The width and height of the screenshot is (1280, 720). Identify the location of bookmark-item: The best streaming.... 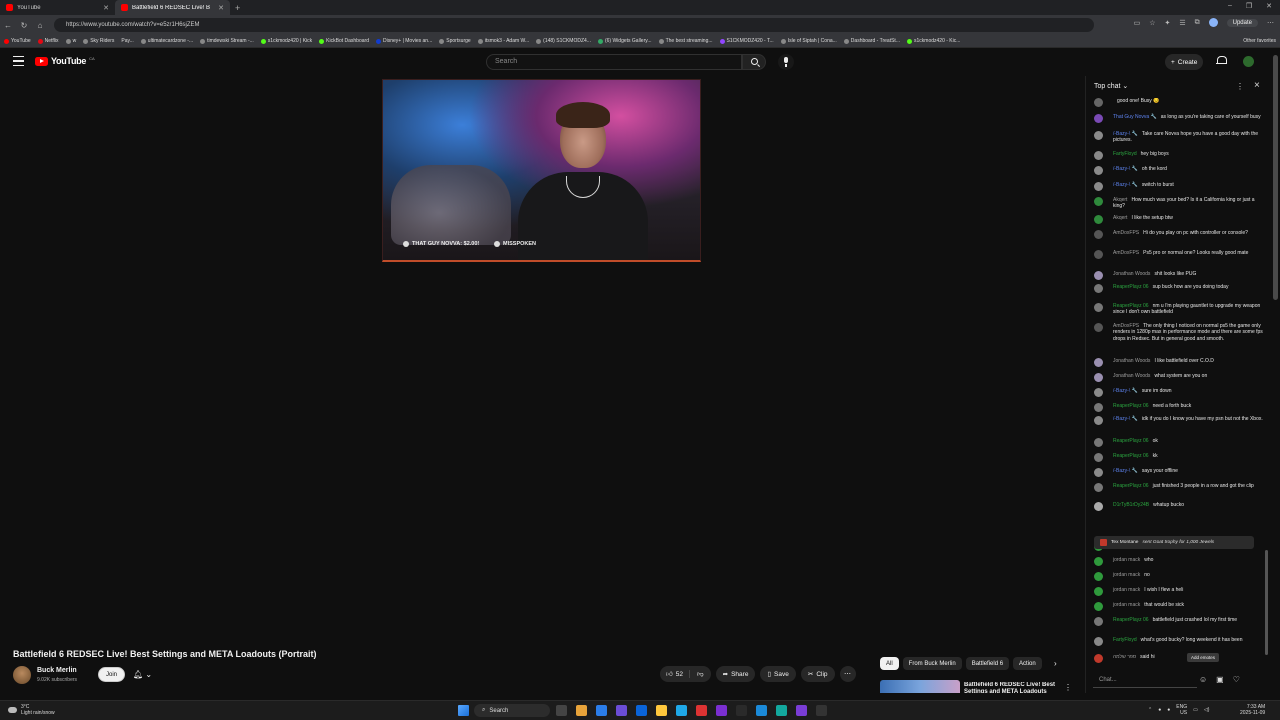
(685, 41).